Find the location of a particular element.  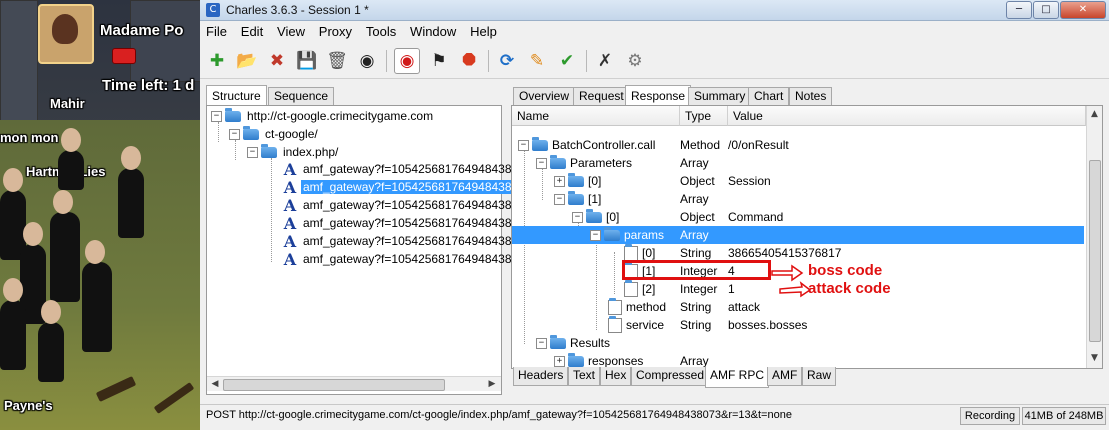

building is located at coordinates (19, 61).